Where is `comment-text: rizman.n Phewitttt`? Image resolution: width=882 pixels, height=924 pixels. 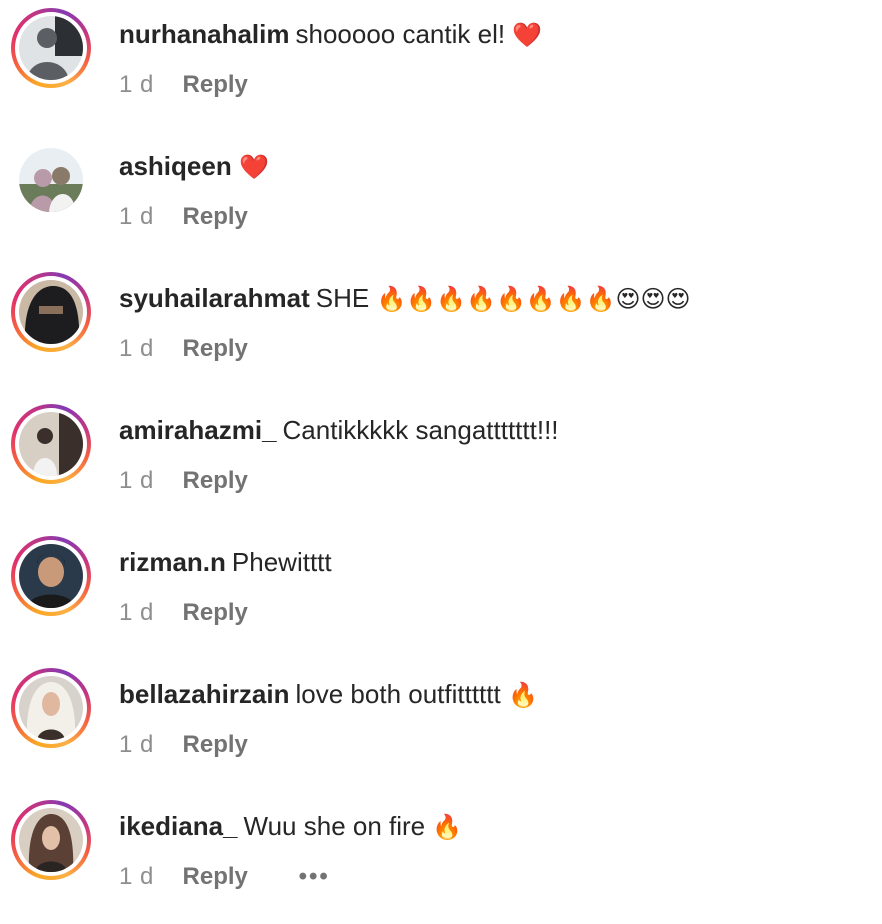 comment-text: rizman.n Phewitttt is located at coordinates (225, 562).